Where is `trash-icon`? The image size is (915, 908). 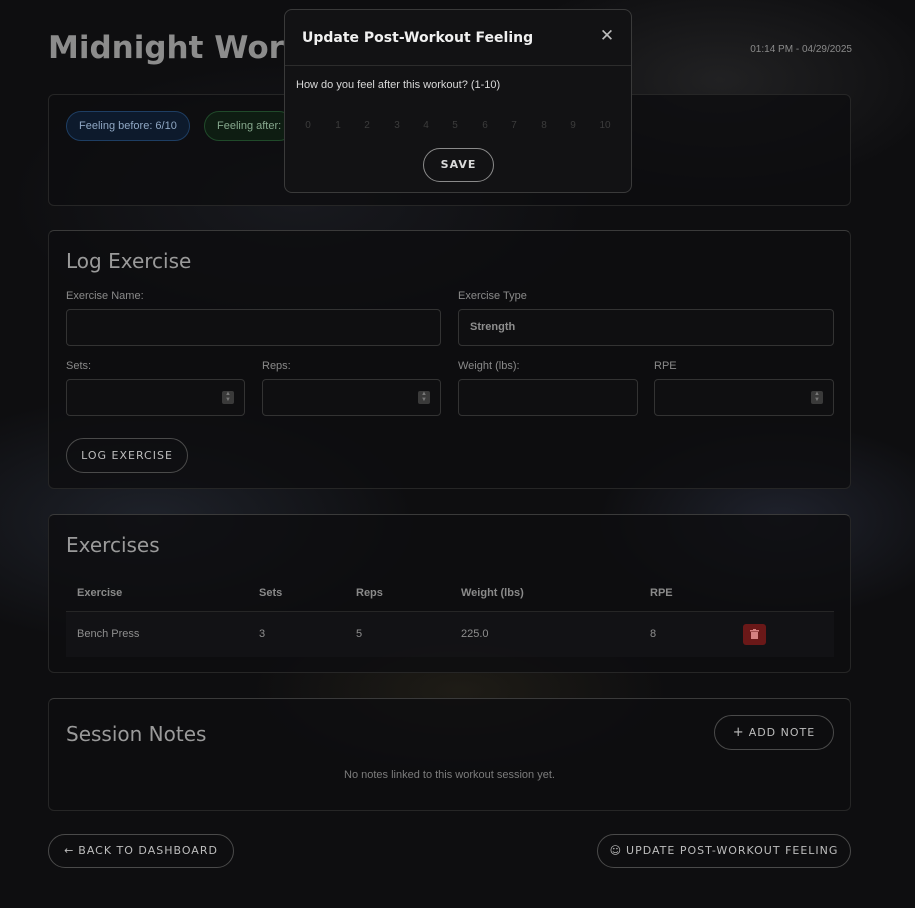 trash-icon is located at coordinates (754, 634).